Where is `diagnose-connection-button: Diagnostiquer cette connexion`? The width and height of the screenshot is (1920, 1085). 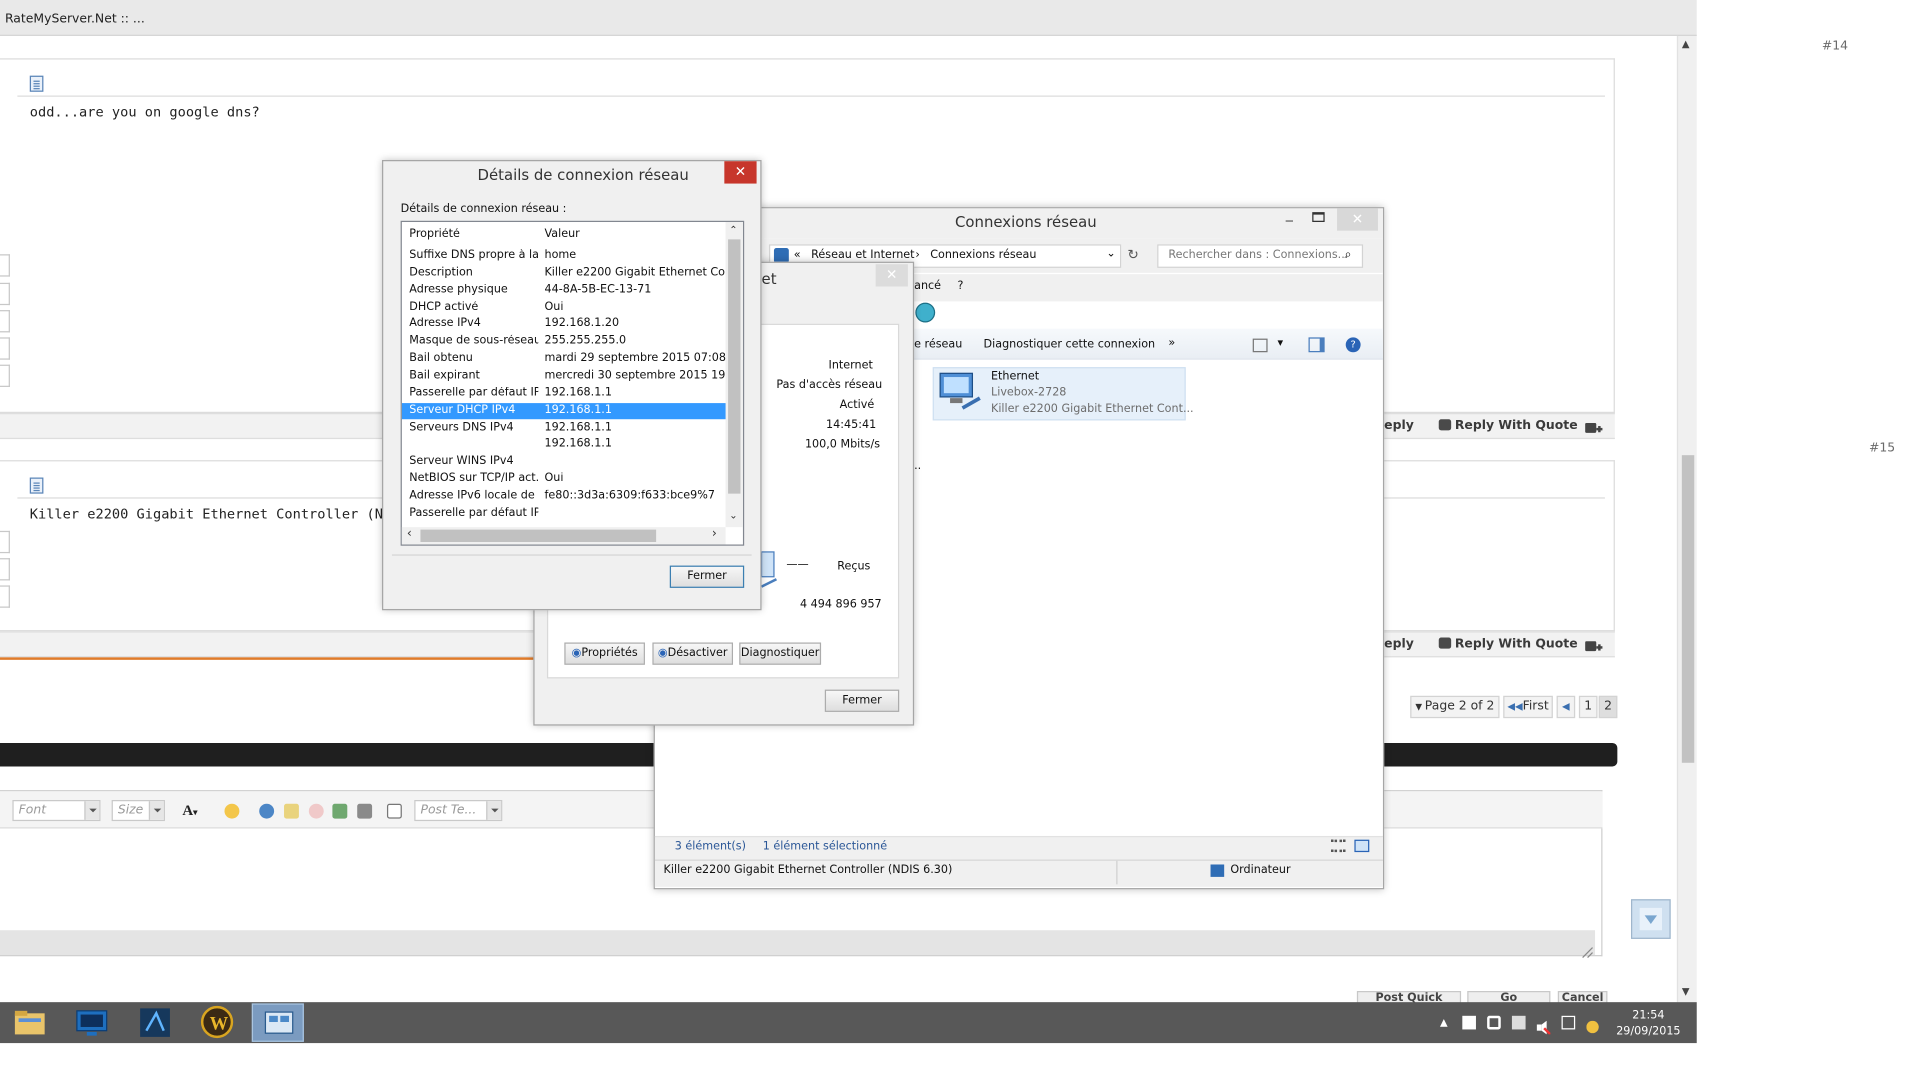
diagnose-connection-button: Diagnostiquer cette connexion is located at coordinates (1070, 345).